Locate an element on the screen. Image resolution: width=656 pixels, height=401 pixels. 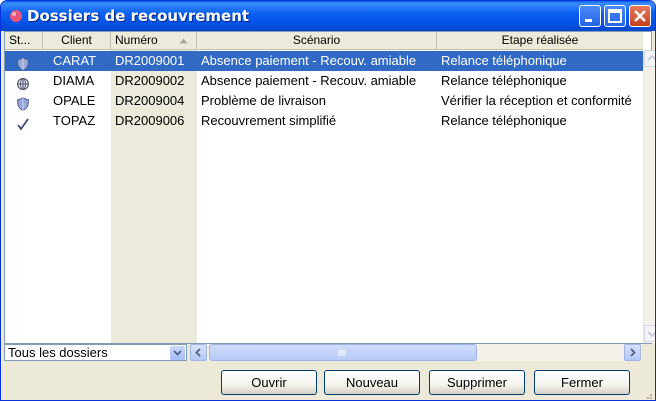
open-button: Ouvrir is located at coordinates (269, 382).